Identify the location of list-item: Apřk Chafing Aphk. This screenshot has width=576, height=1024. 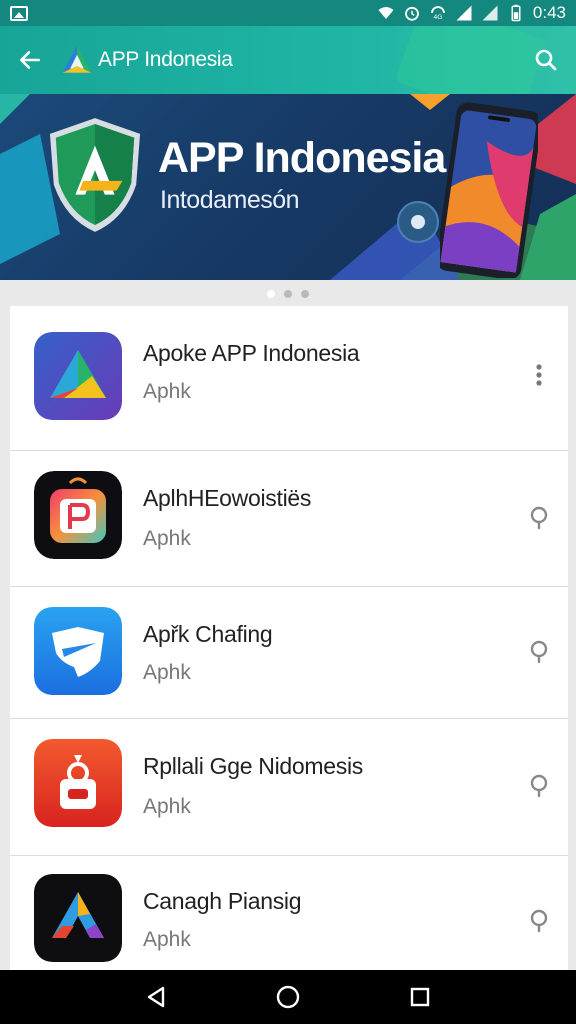
(289, 653).